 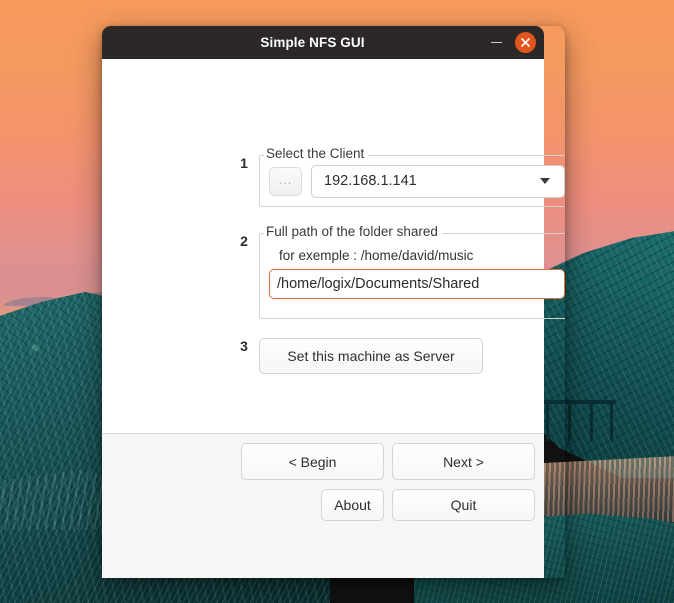 What do you see at coordinates (352, 505) in the screenshot?
I see `about-button: About` at bounding box center [352, 505].